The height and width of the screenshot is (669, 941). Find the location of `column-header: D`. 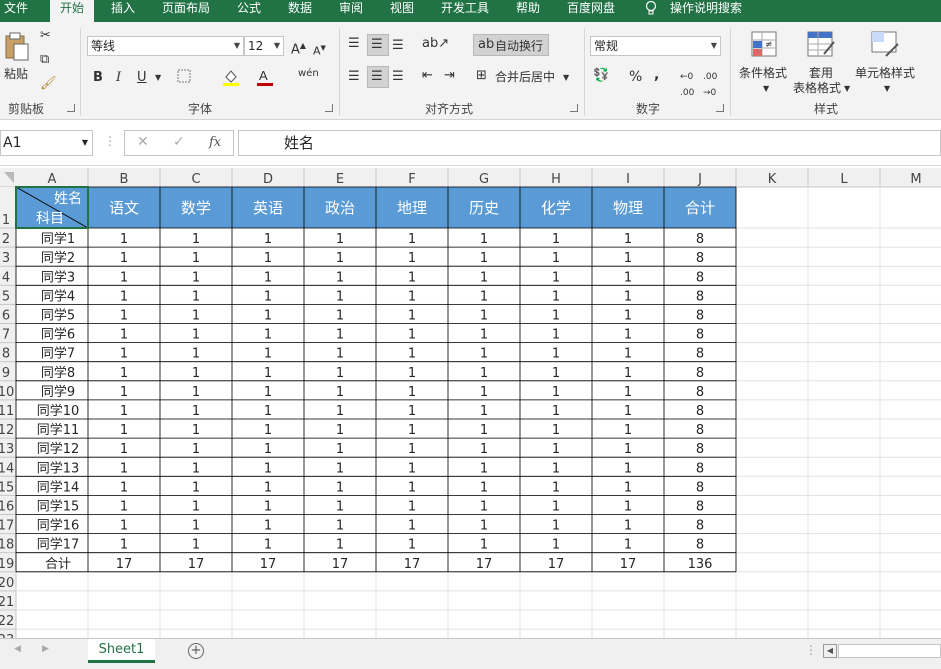

column-header: D is located at coordinates (268, 179).